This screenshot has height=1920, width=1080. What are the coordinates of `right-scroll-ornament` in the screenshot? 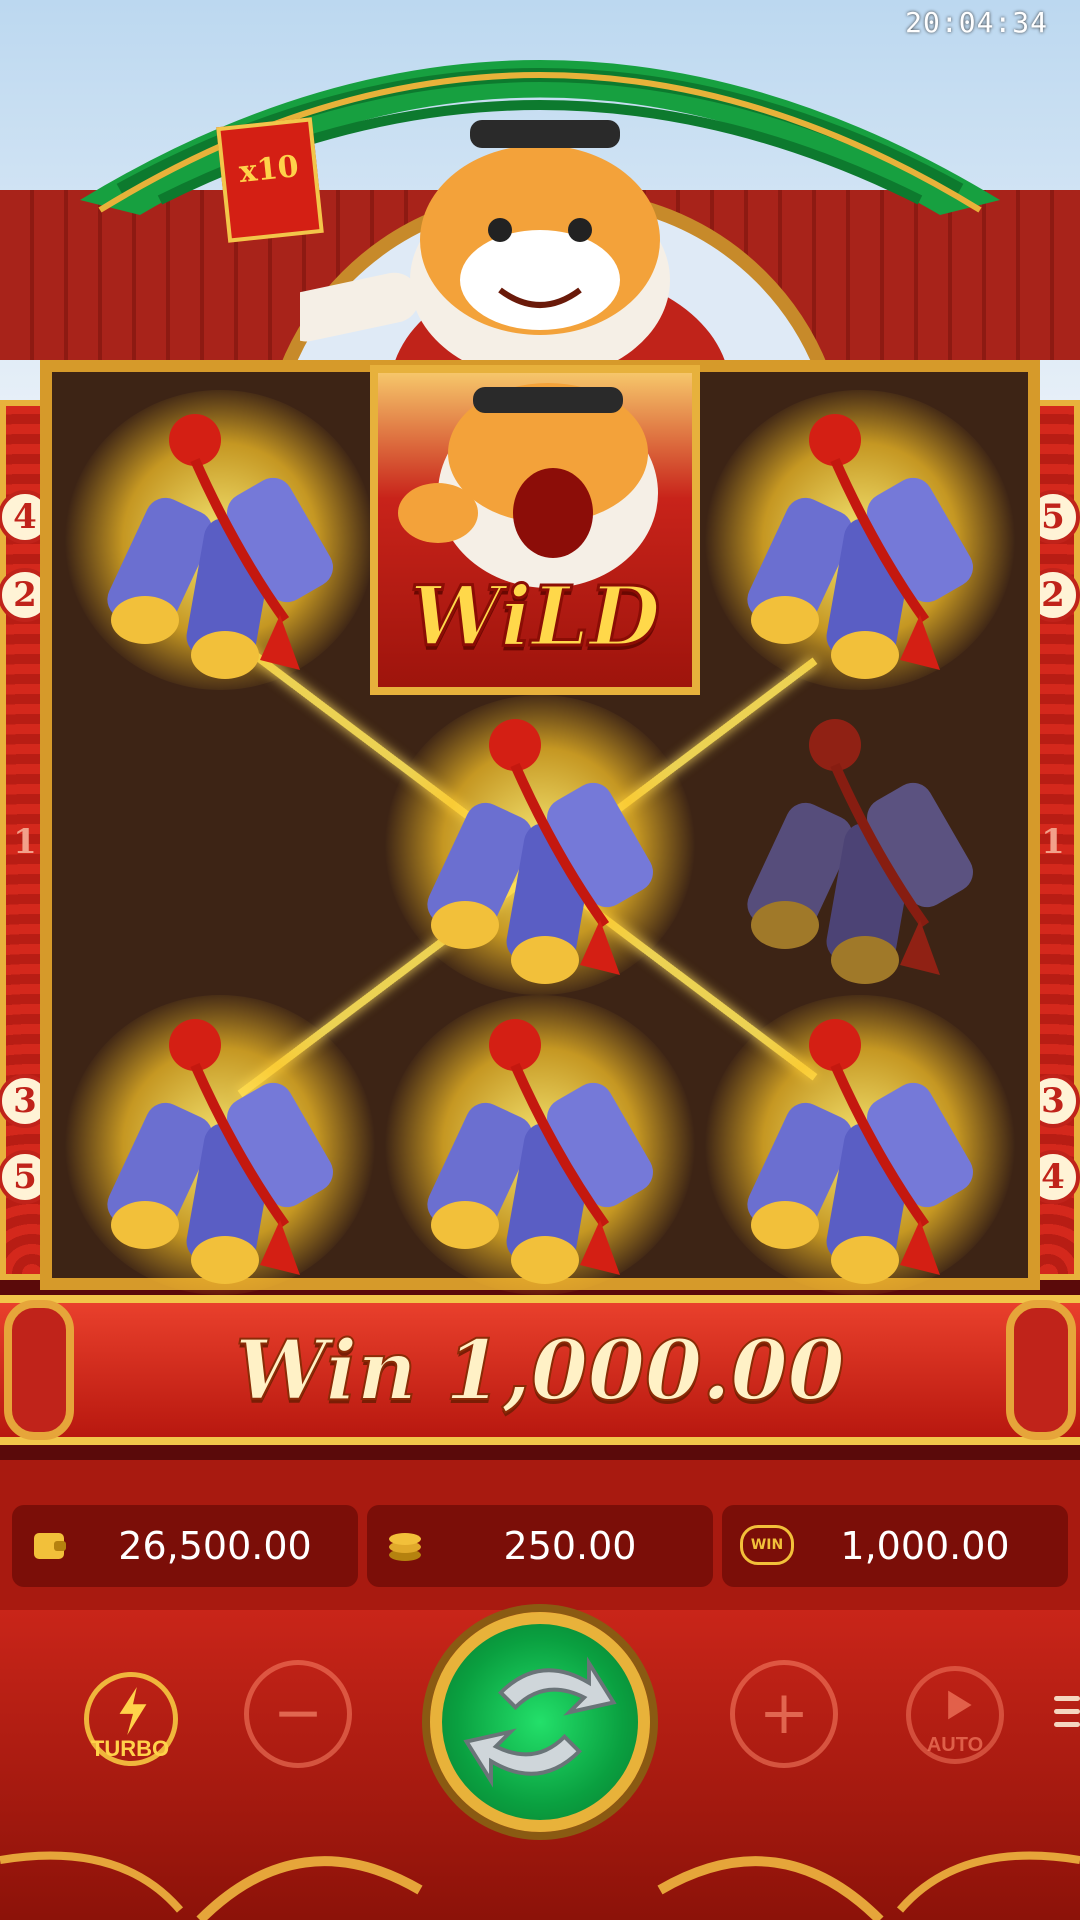 It's located at (1041, 1370).